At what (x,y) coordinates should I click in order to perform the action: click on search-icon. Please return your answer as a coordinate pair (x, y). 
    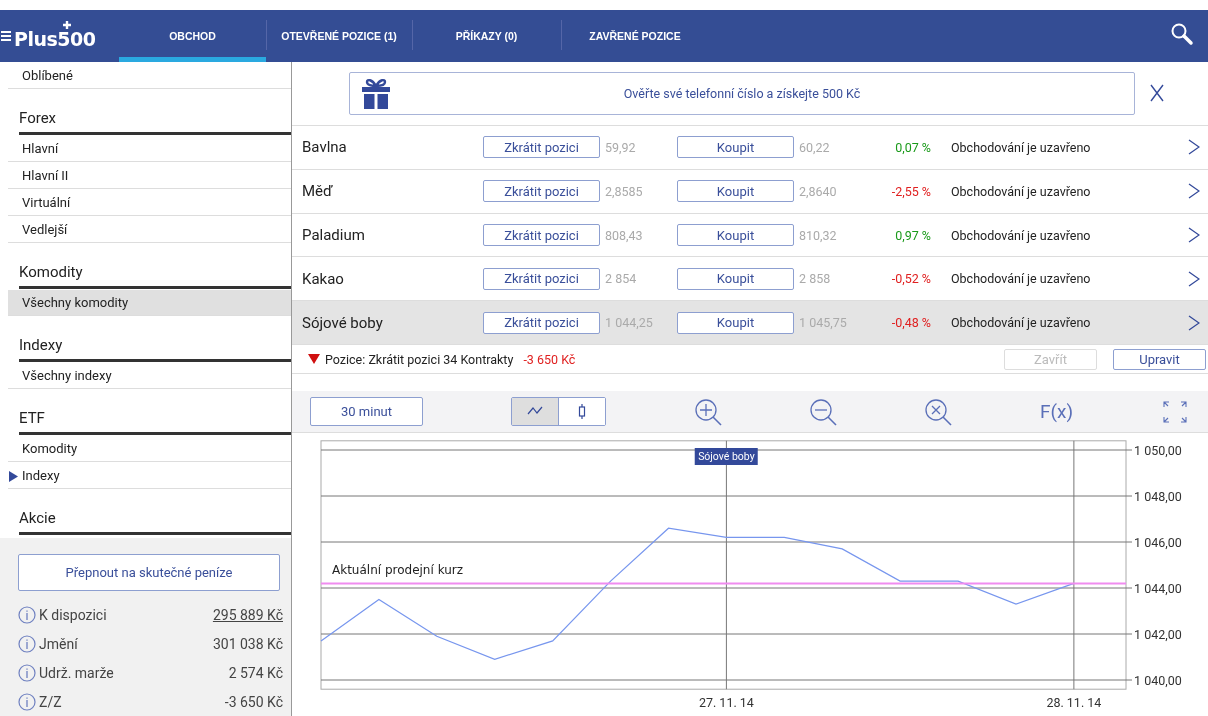
    Looking at the image, I should click on (1182, 34).